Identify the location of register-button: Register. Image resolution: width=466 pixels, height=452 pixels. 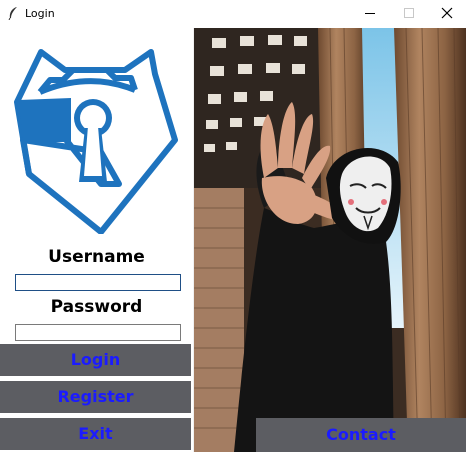
(95, 397).